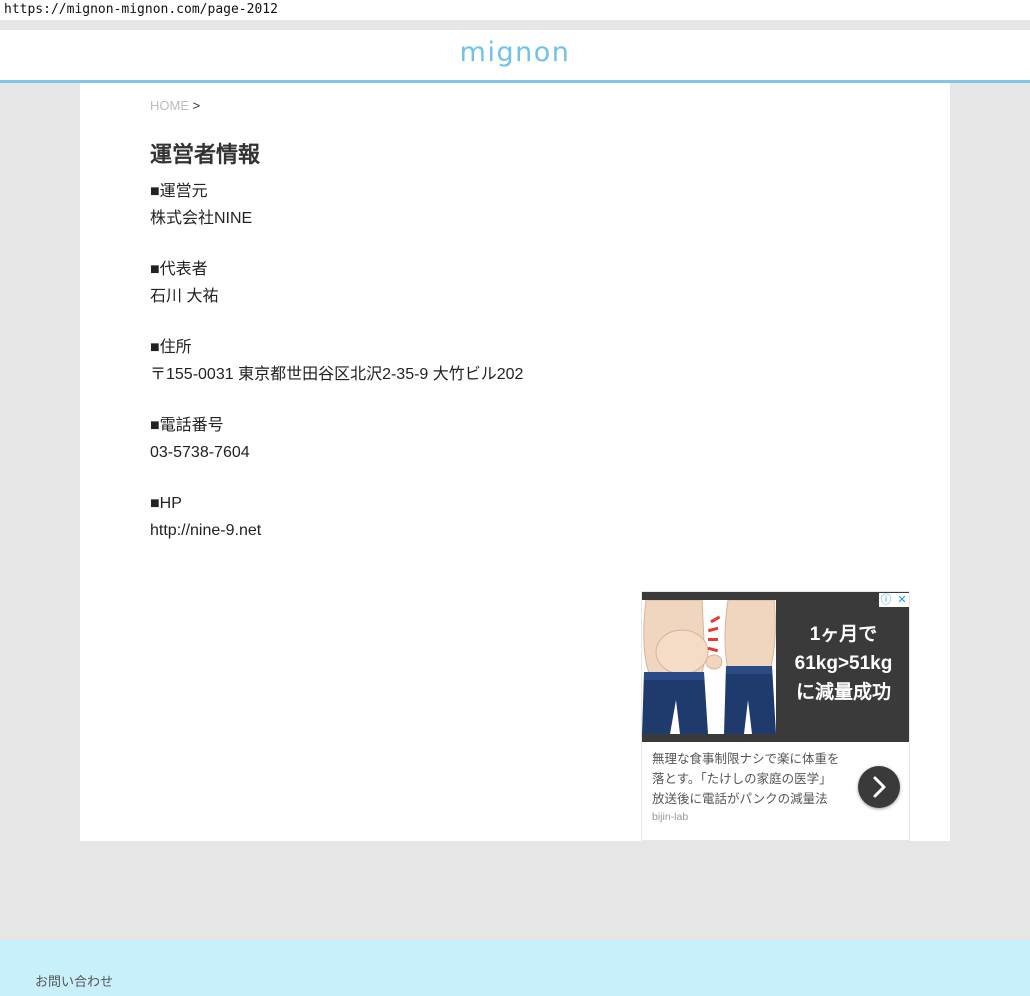  Describe the element at coordinates (187, 425) in the screenshot. I see `info-label: ■電話番号` at that location.